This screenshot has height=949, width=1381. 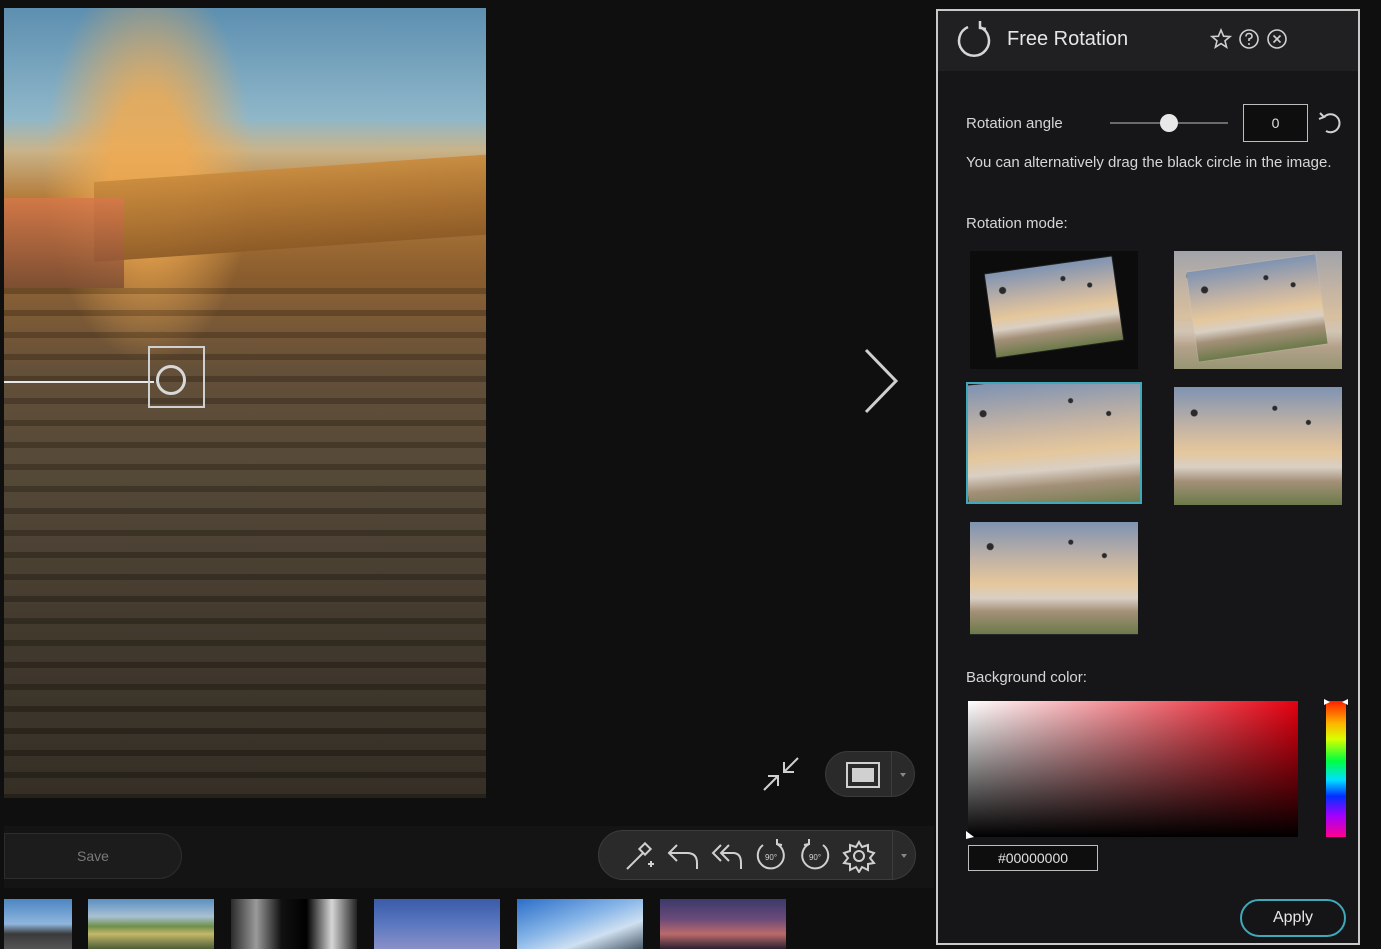 What do you see at coordinates (1277, 39) in the screenshot?
I see `close-icon` at bounding box center [1277, 39].